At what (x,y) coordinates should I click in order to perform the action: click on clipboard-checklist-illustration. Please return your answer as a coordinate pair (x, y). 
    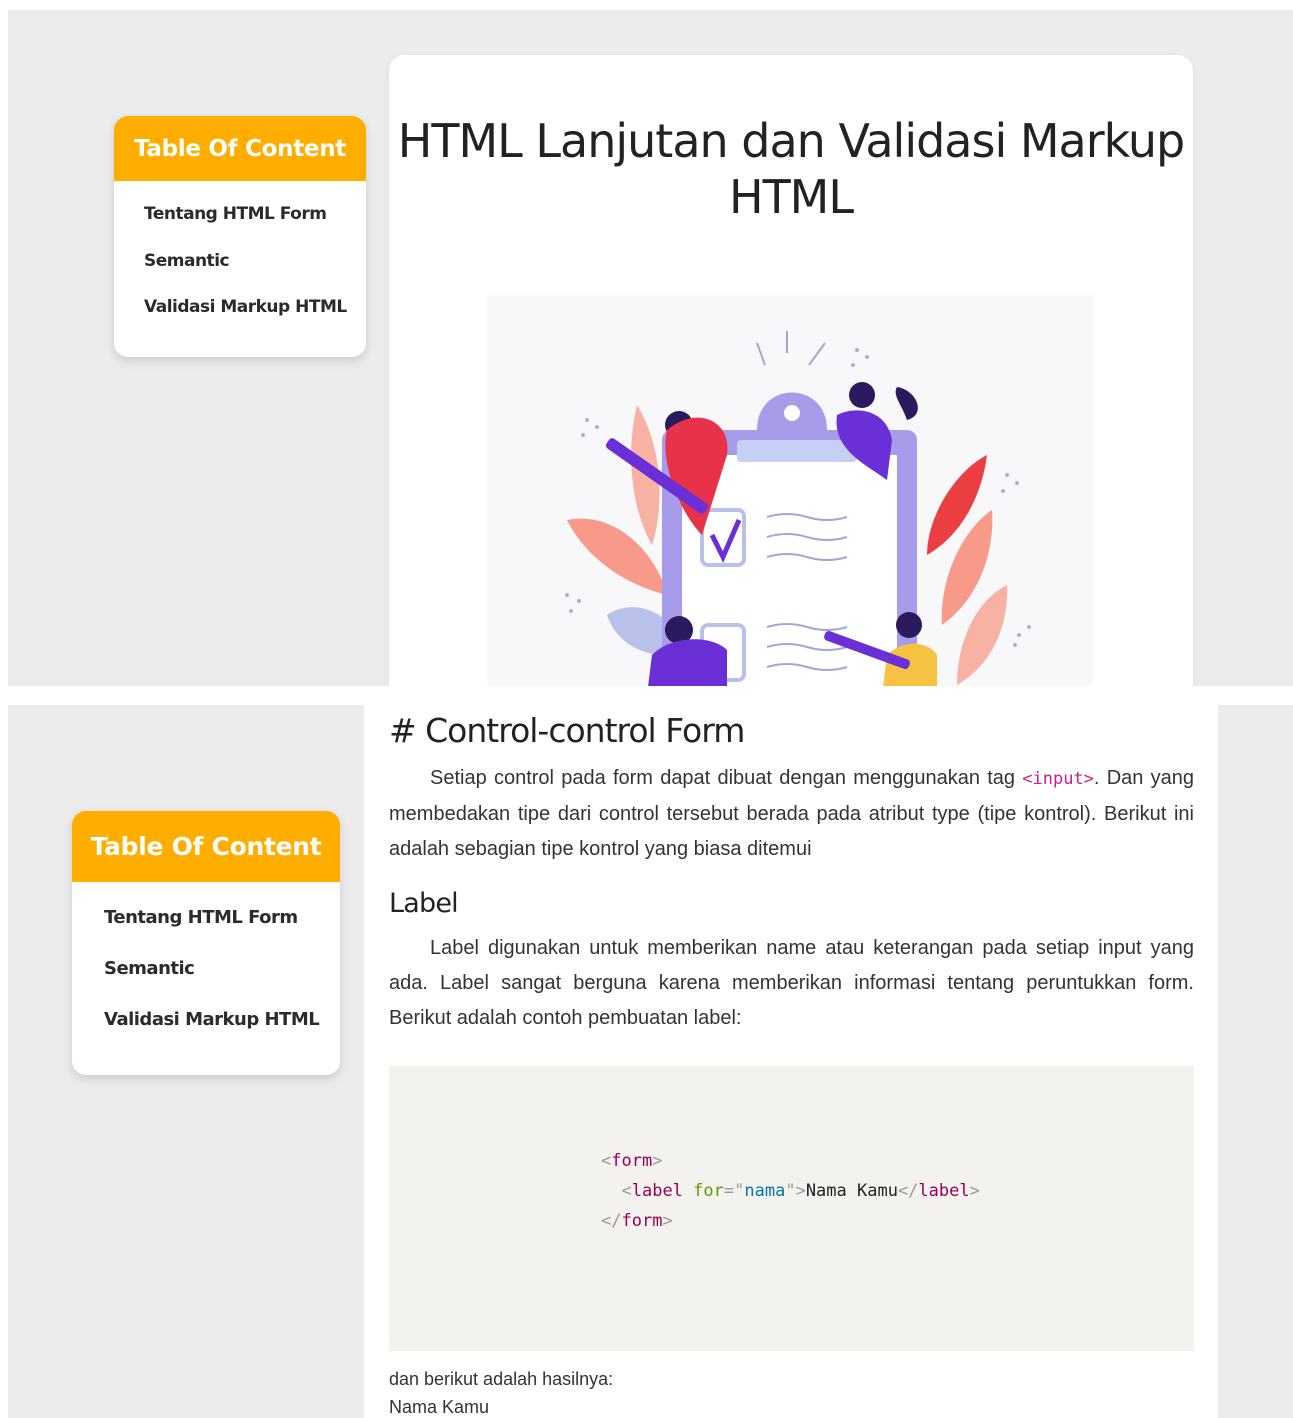
    Looking at the image, I should click on (790, 490).